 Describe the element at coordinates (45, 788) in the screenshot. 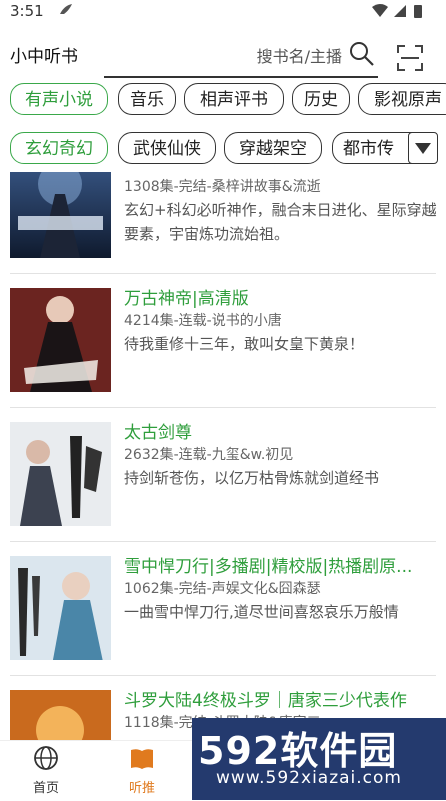

I see `nav-home-label: 首页` at that location.